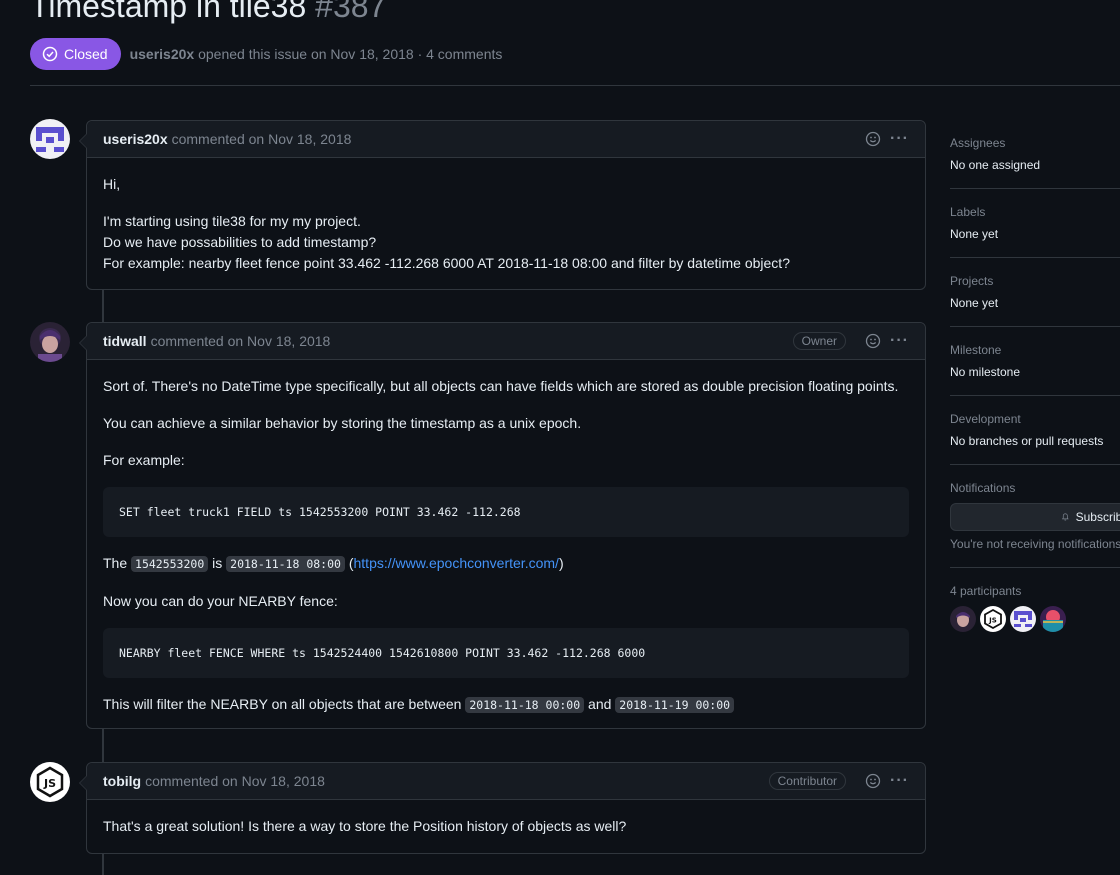  Describe the element at coordinates (1035, 430) in the screenshot. I see `sidebar-development: Development No branches or pull requests` at that location.